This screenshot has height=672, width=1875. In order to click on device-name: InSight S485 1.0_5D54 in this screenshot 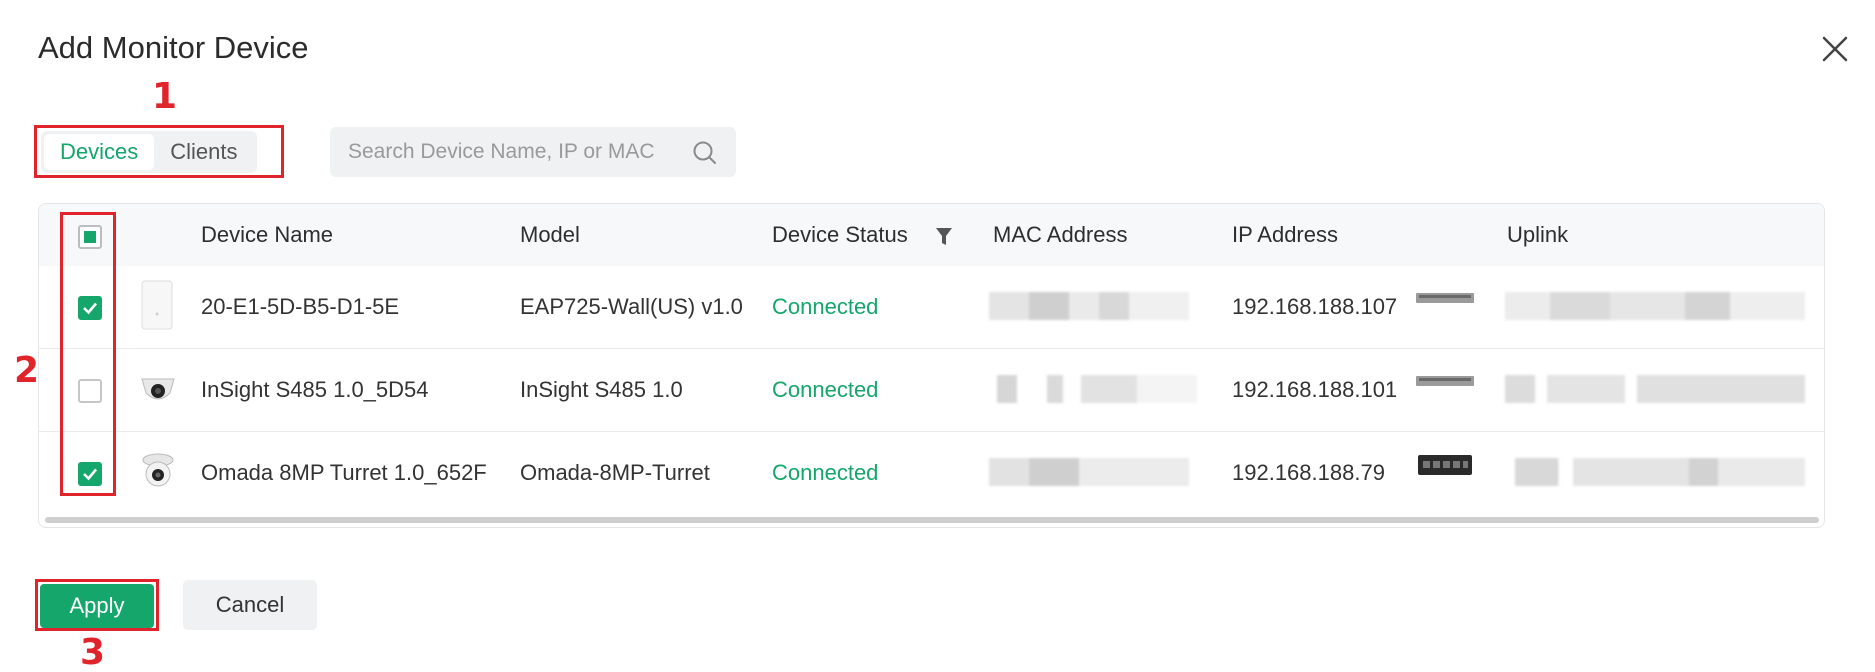, I will do `click(315, 389)`.